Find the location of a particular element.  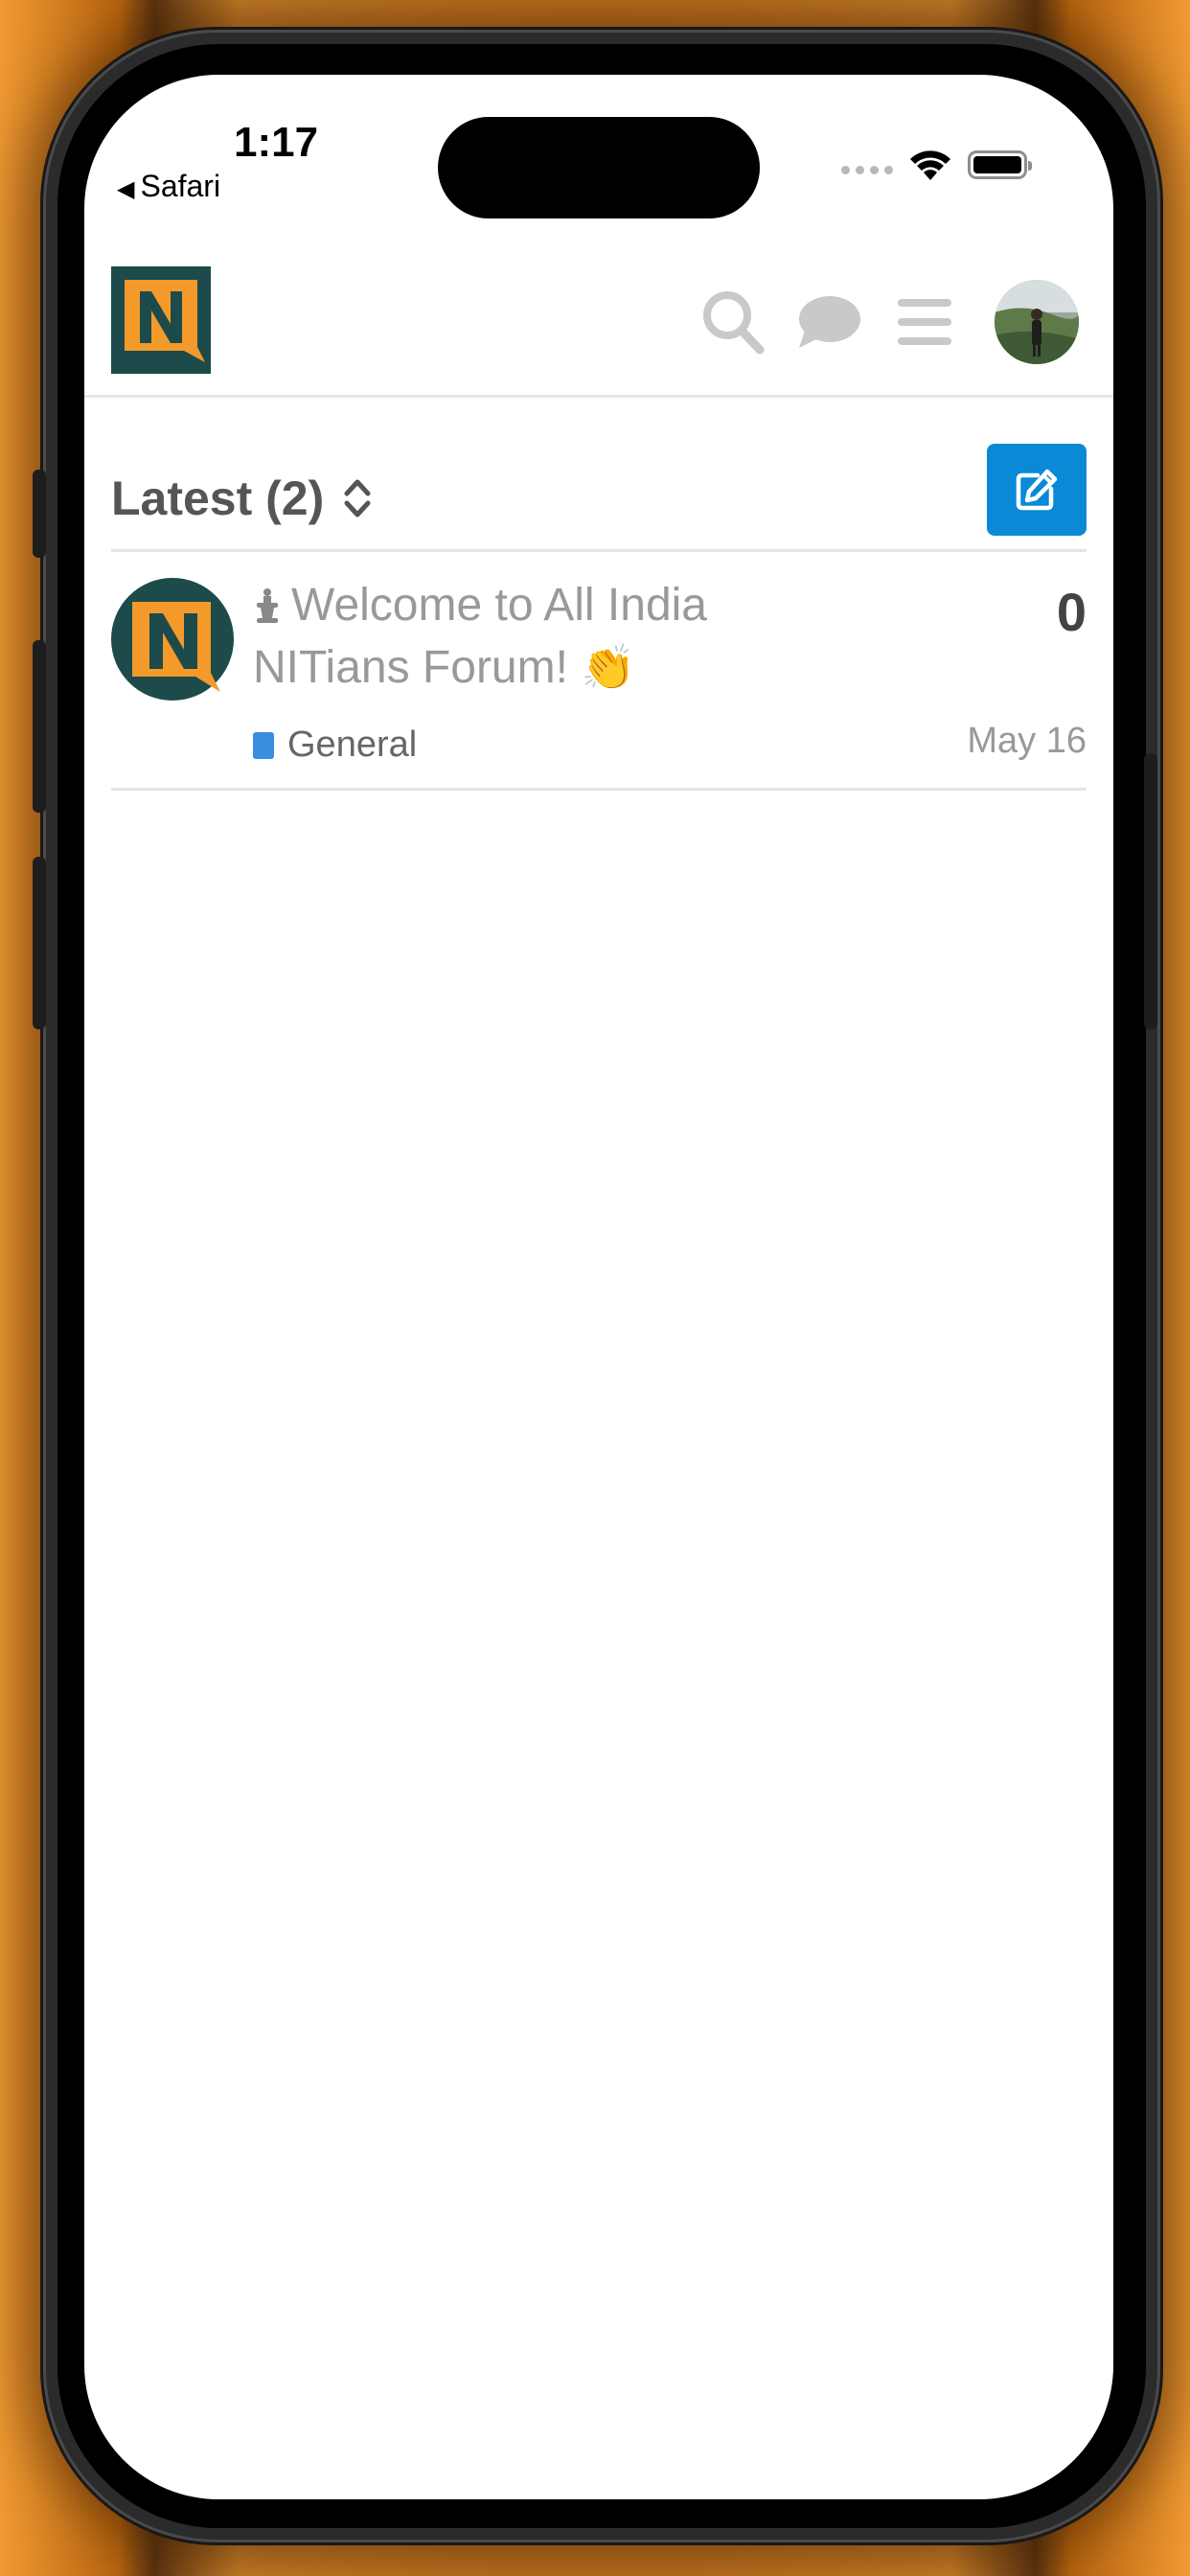

header-icons is located at coordinates (889, 322).